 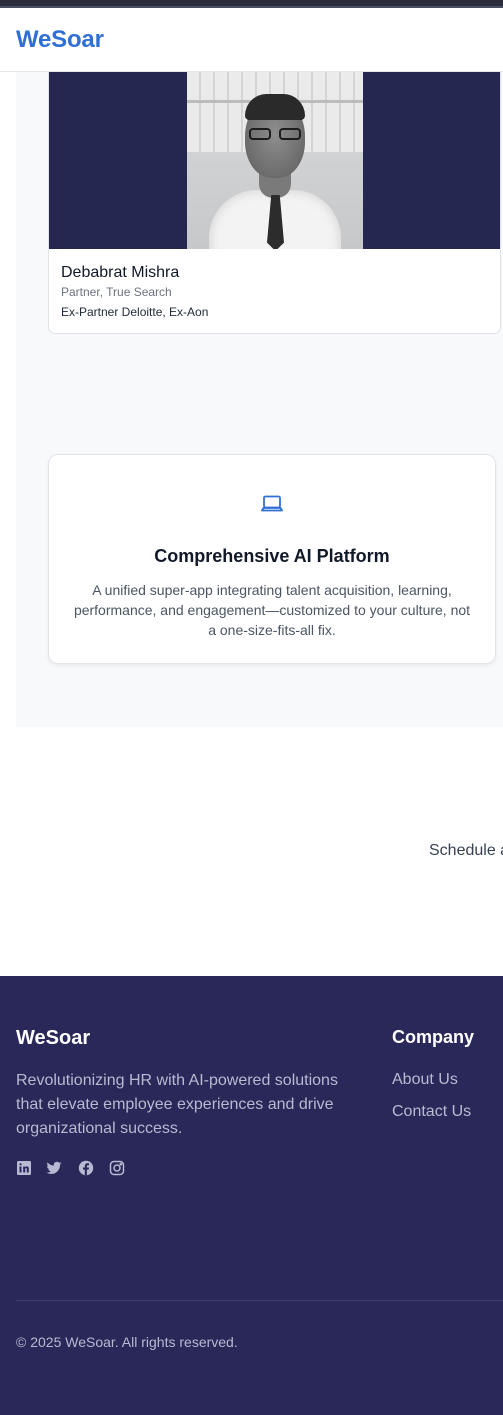 What do you see at coordinates (116, 292) in the screenshot?
I see `profile-role: Partner, True Search` at bounding box center [116, 292].